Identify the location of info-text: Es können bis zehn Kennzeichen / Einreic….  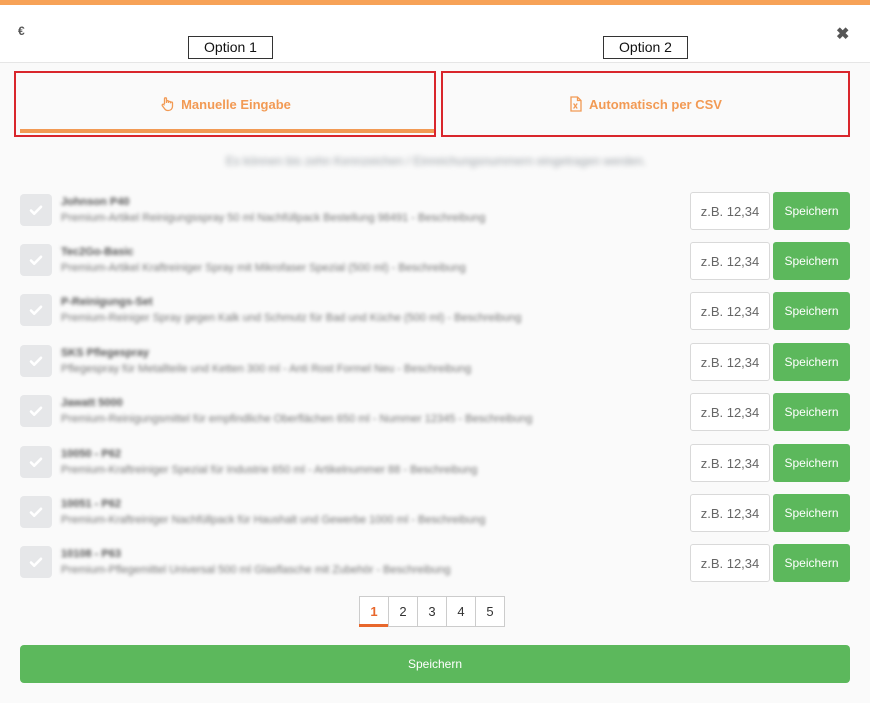
(436, 161).